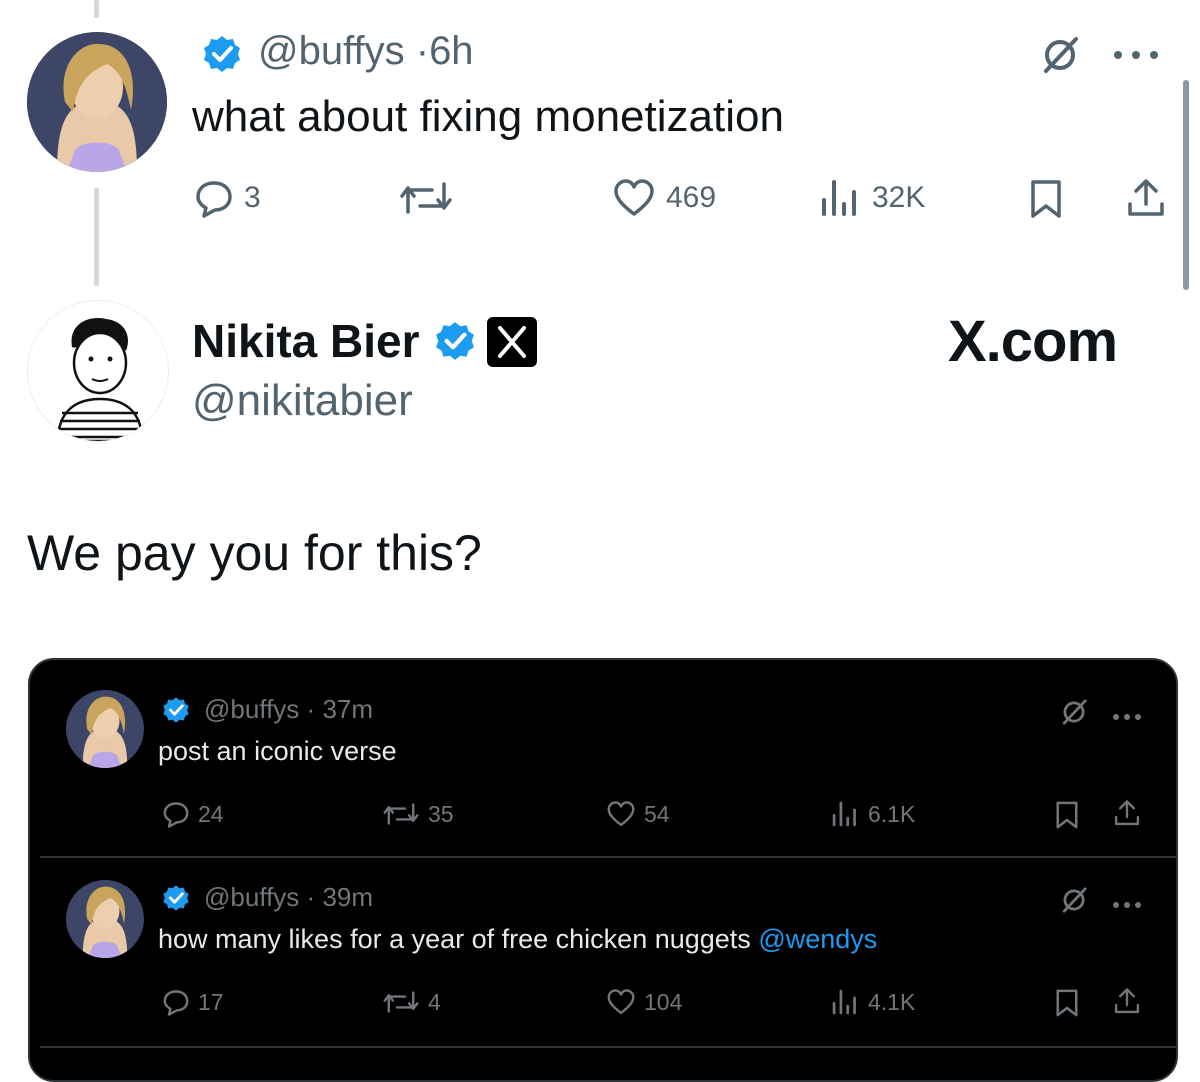 The image size is (1200, 1082). I want to click on avatar-nikitabier, so click(98, 371).